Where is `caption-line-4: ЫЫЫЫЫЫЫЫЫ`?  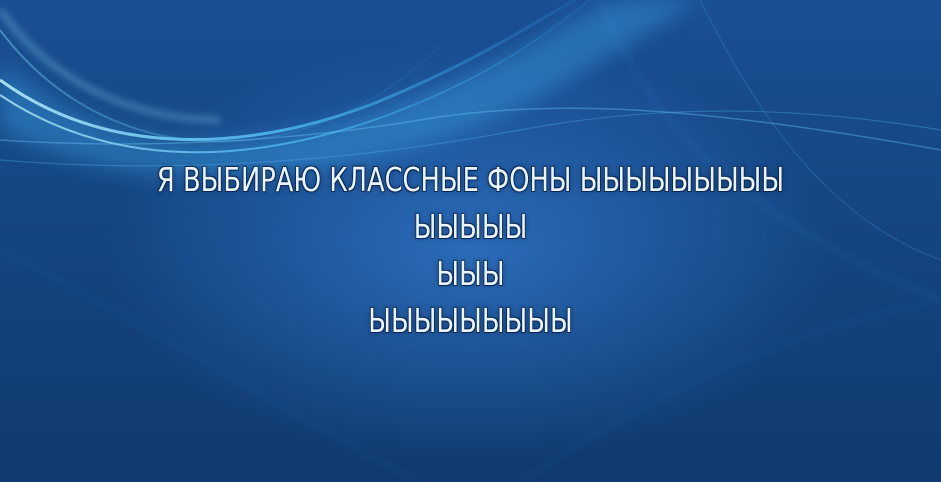 caption-line-4: ЫЫЫЫЫЫЫЫЫ is located at coordinates (470, 320).